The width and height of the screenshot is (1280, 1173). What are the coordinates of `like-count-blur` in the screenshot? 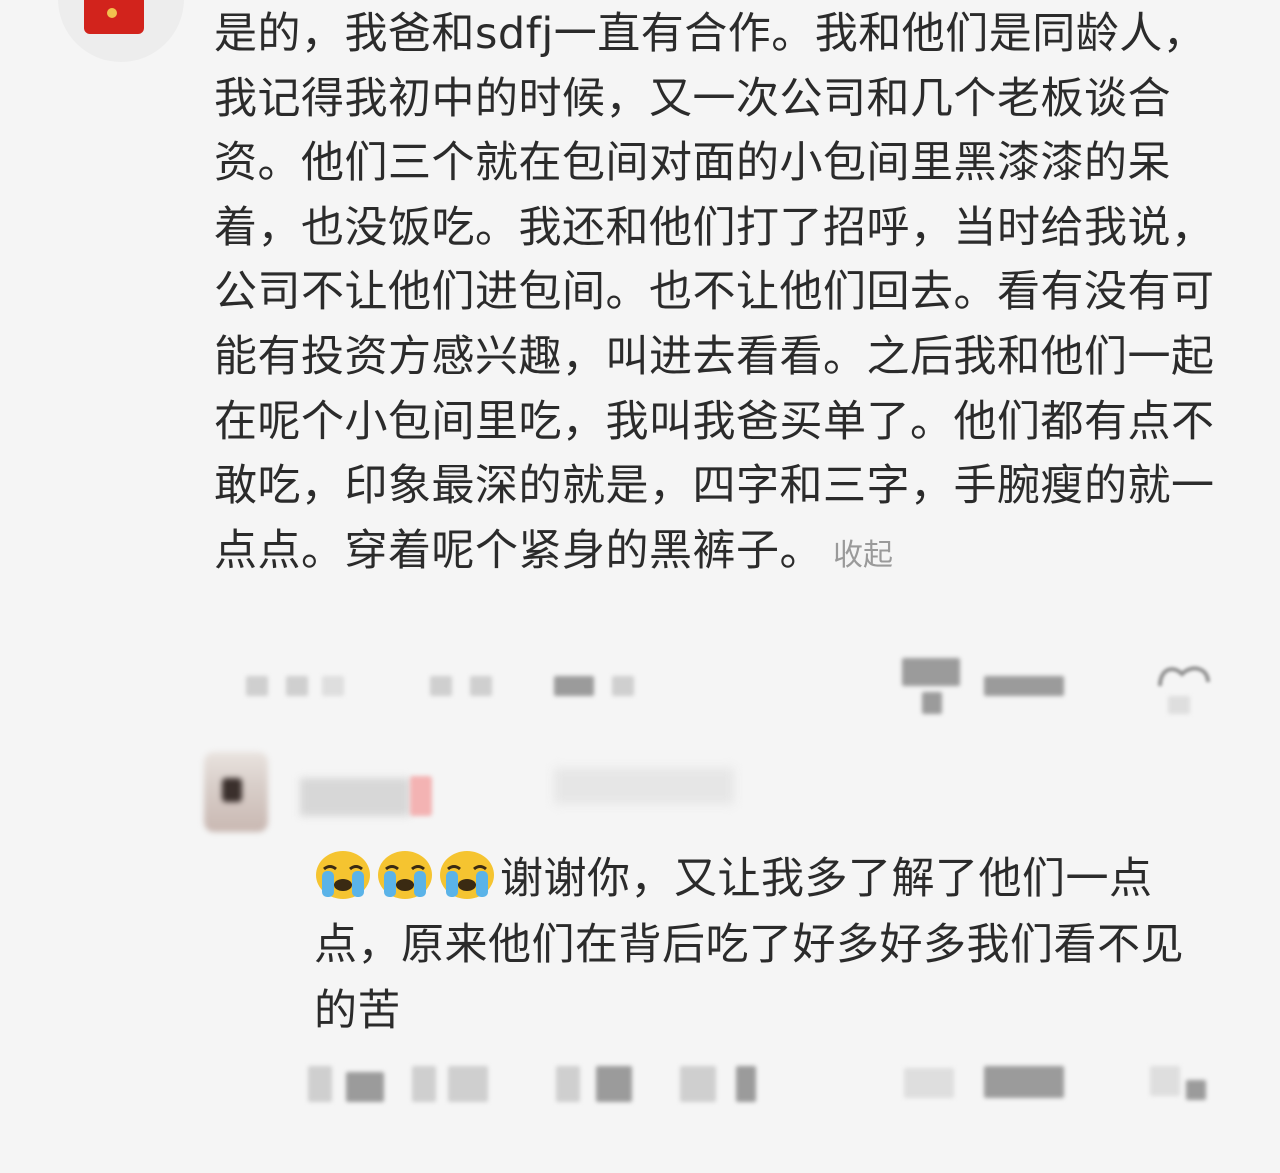 It's located at (1179, 705).